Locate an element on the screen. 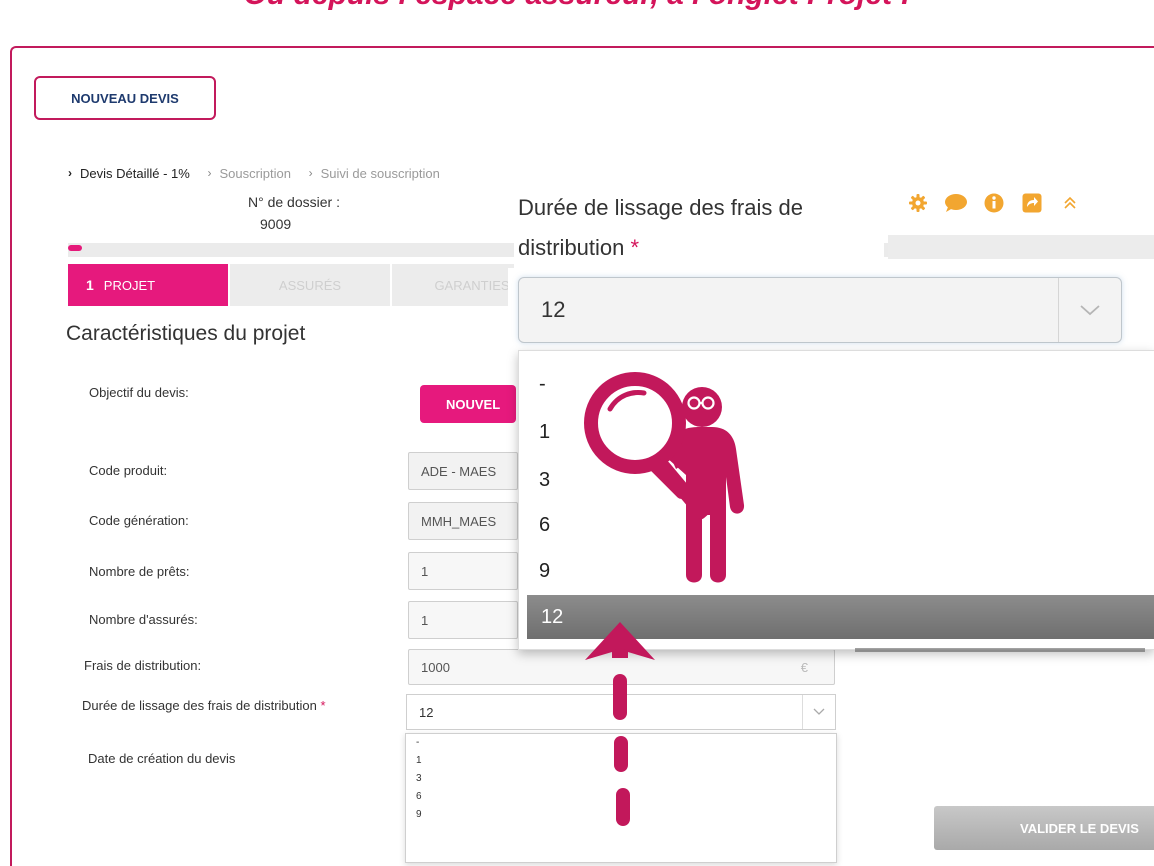 The height and width of the screenshot is (866, 1154). tab-assures: ASSURÉS is located at coordinates (310, 285).